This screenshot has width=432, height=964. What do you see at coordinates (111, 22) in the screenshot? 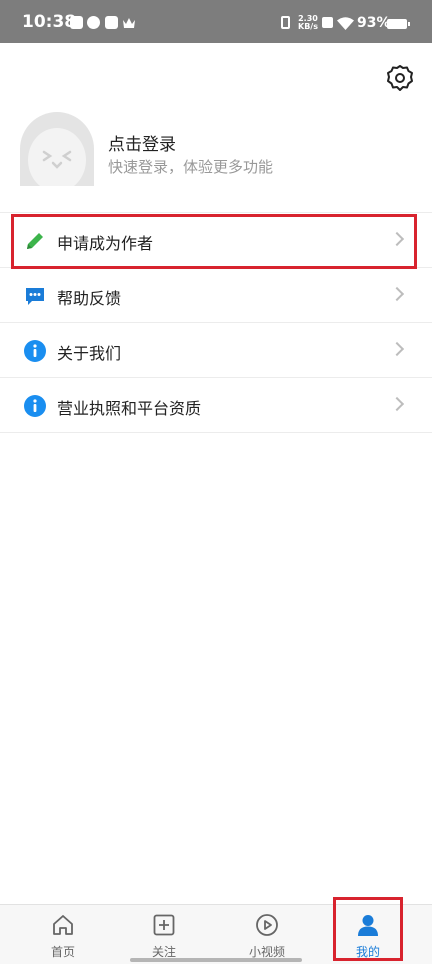
I see `mail-icon` at bounding box center [111, 22].